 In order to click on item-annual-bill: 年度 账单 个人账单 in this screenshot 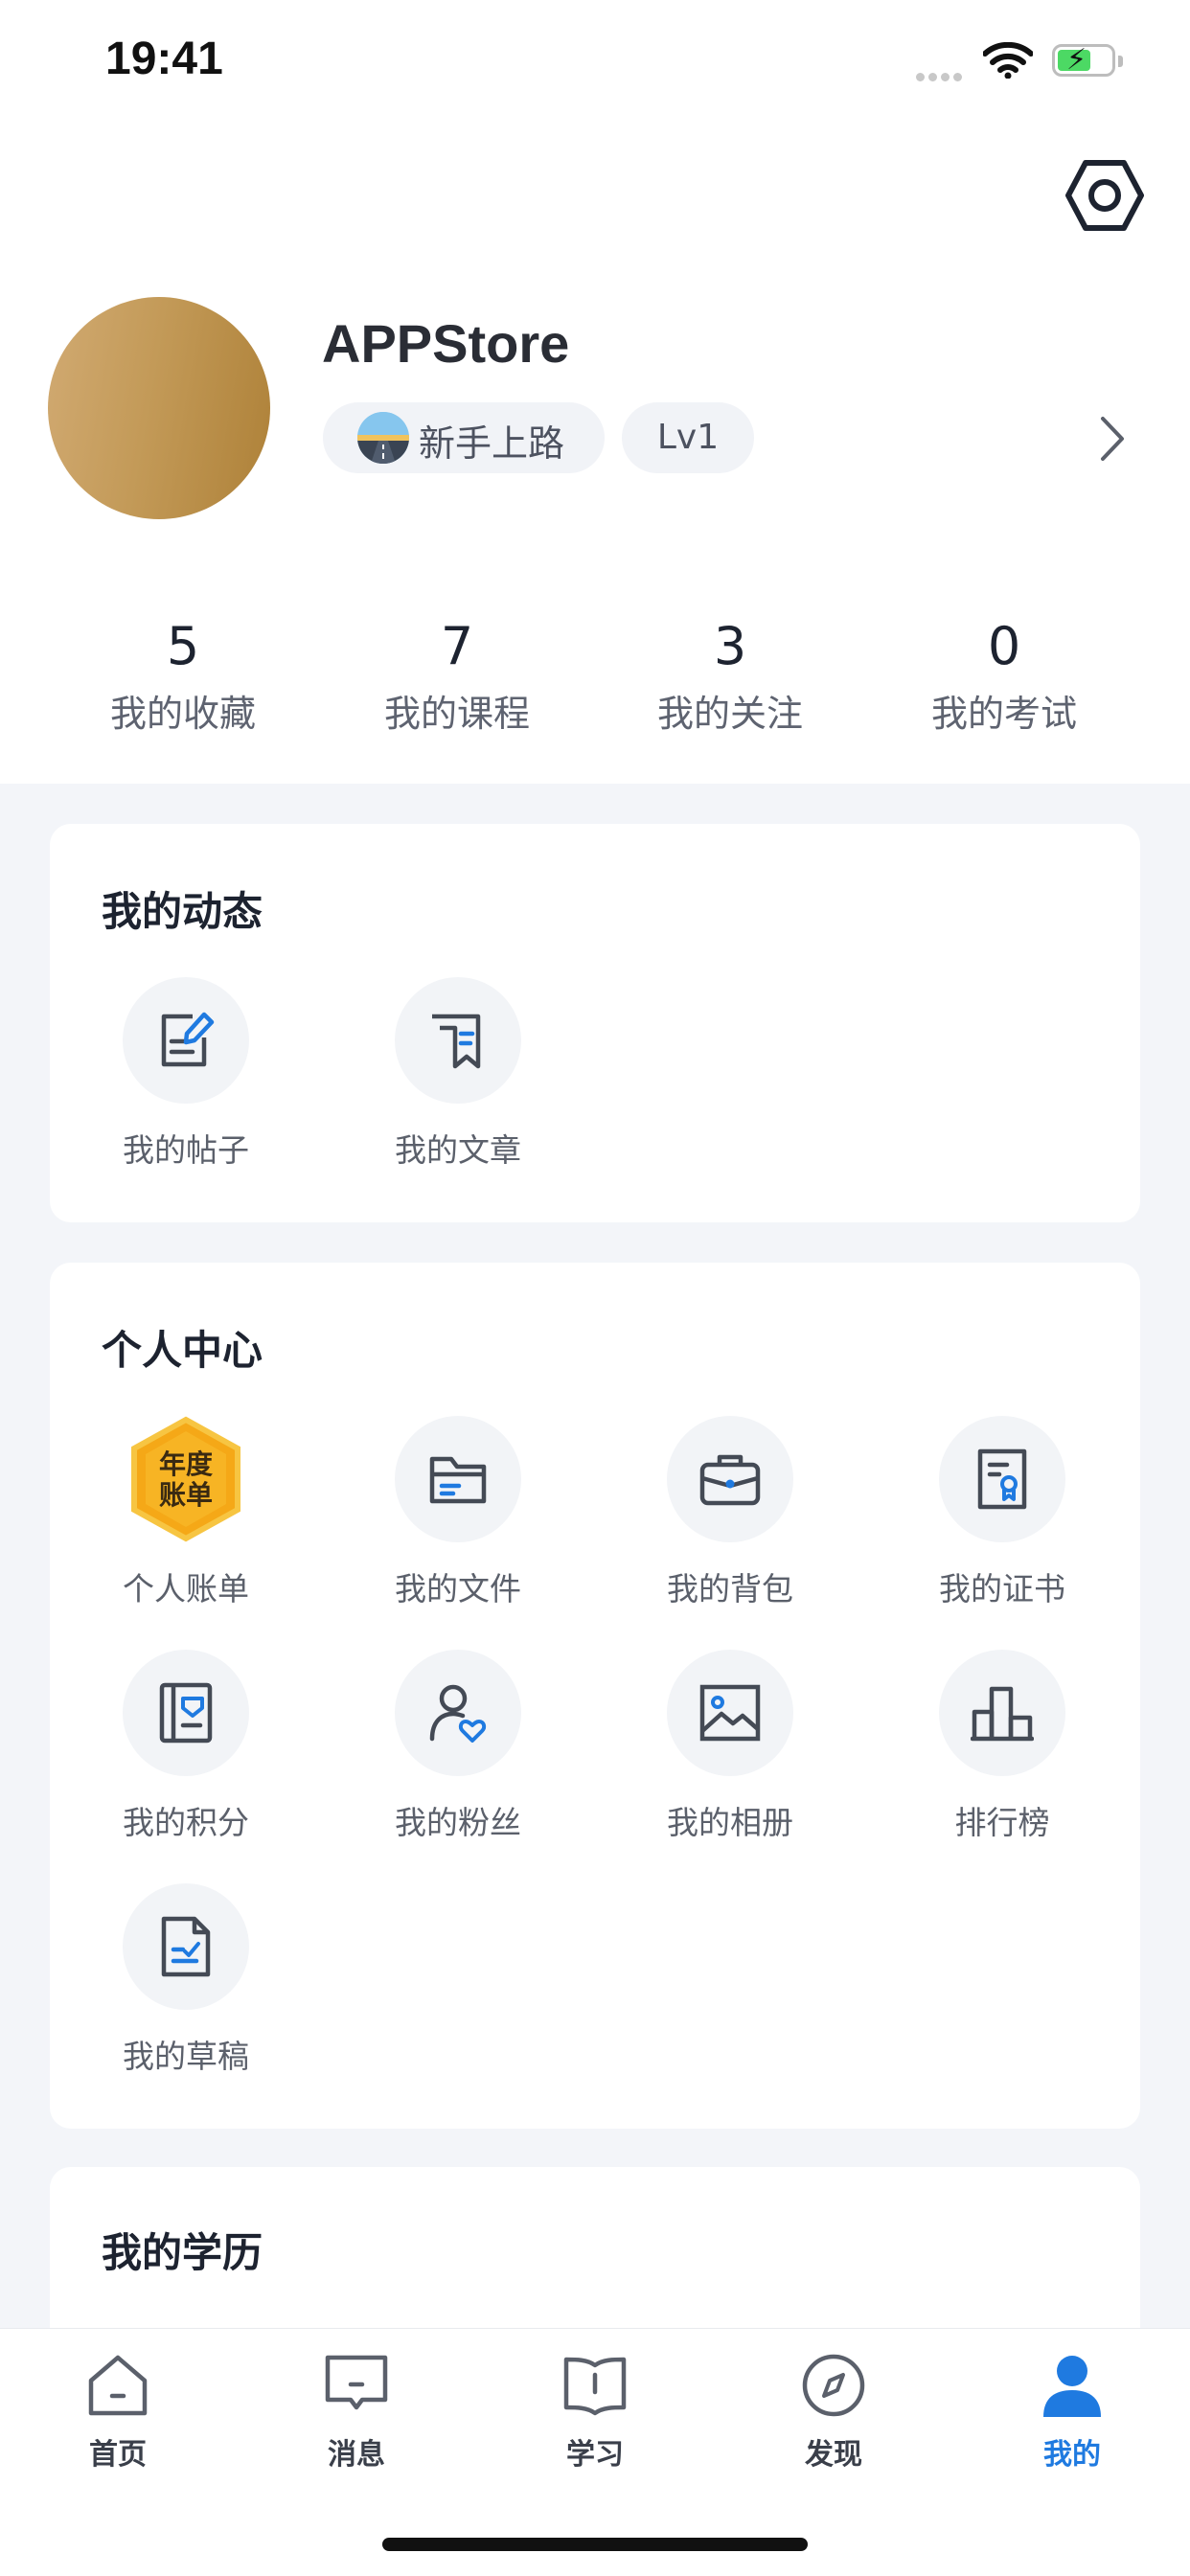, I will do `click(186, 1513)`.